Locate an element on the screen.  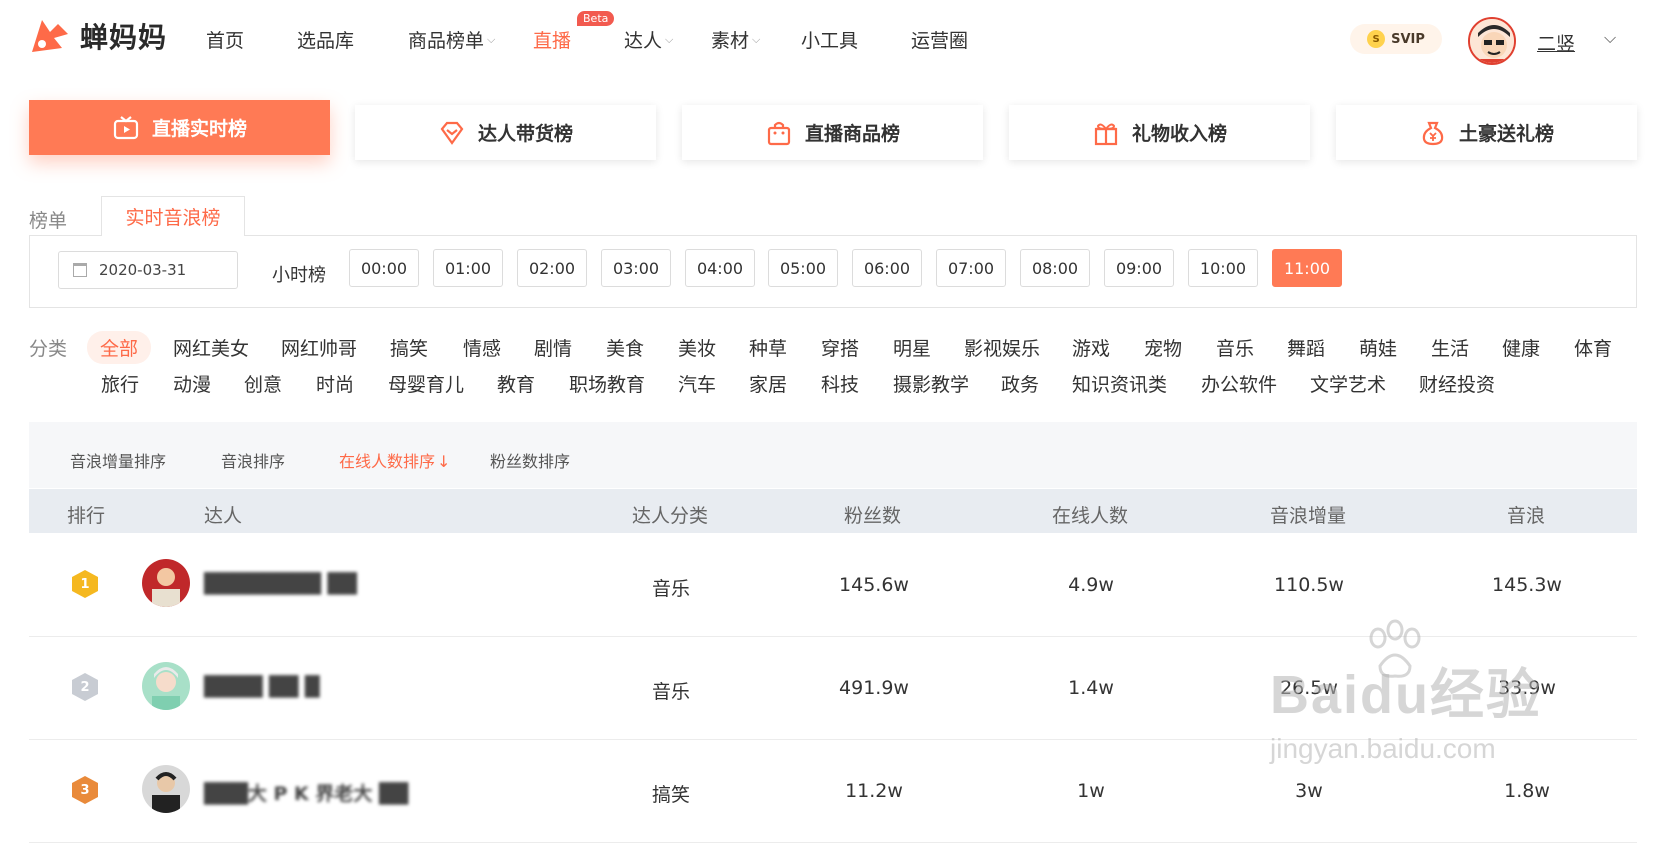
category-item: 摄影教学 is located at coordinates (931, 383).